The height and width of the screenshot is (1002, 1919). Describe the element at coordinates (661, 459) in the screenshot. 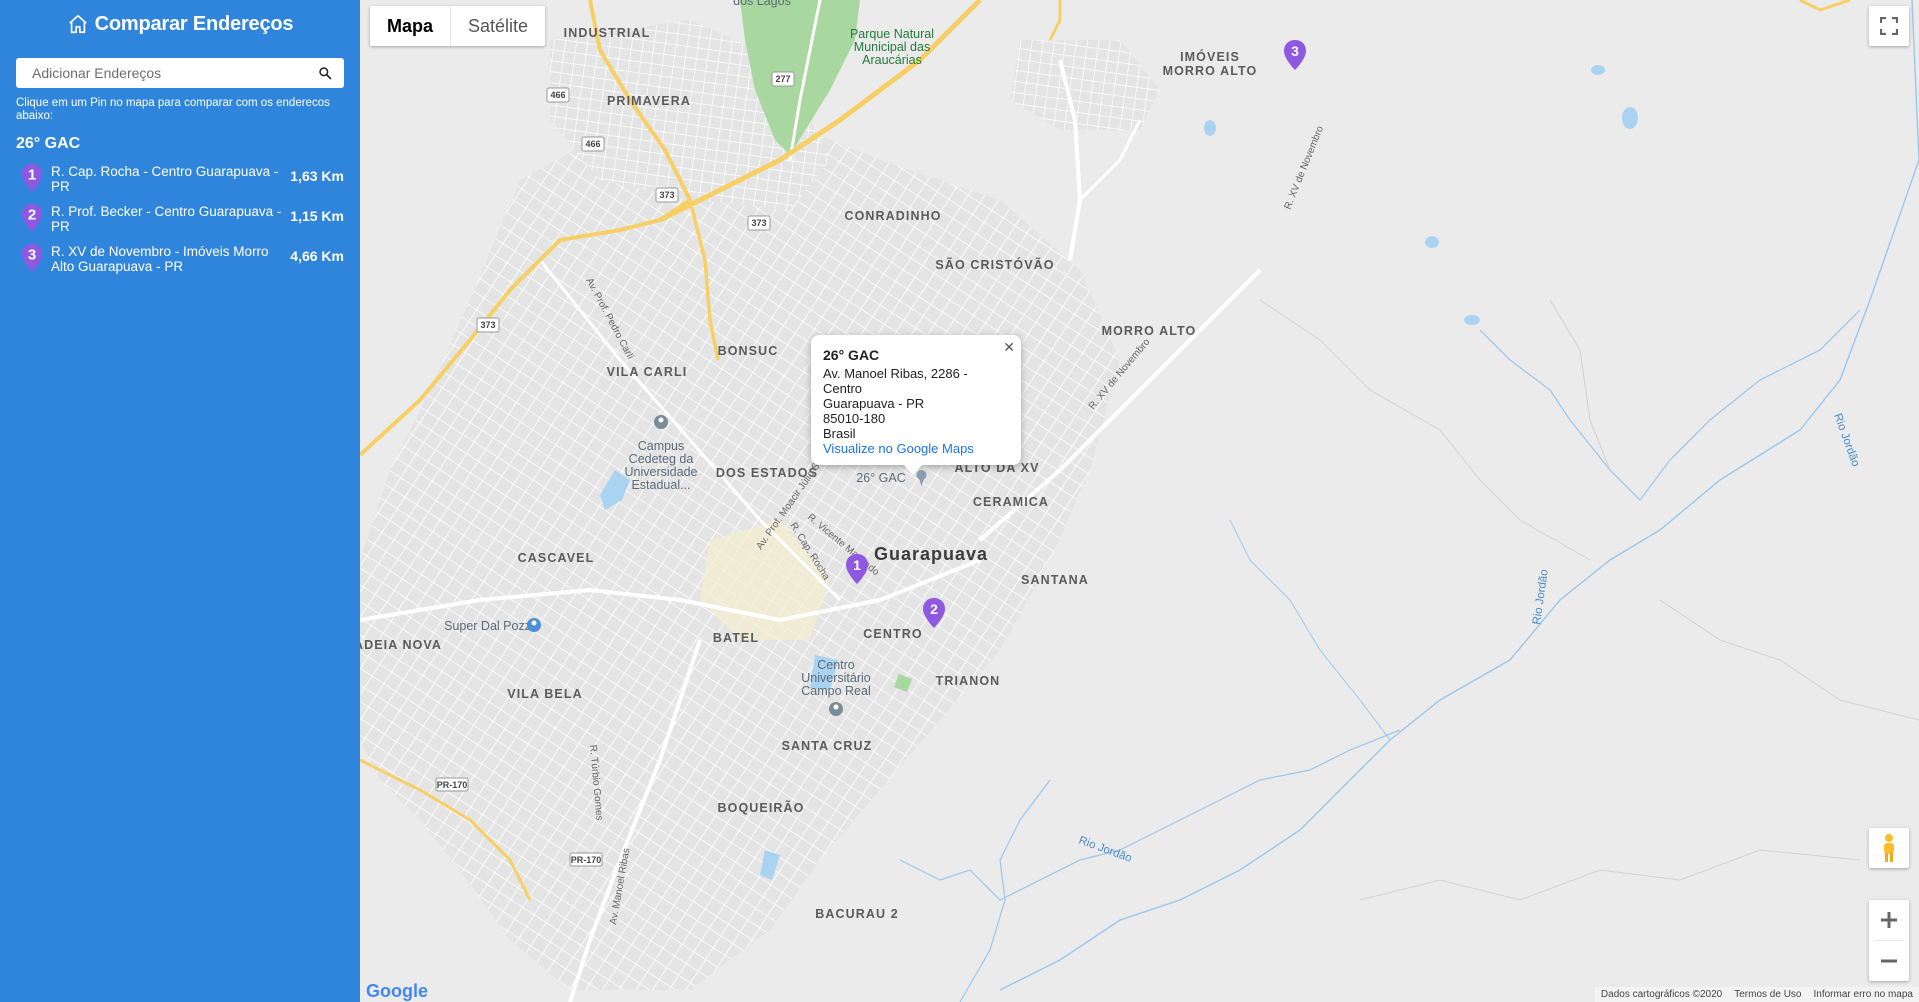

I see `poi-label: Cedeteg da` at that location.